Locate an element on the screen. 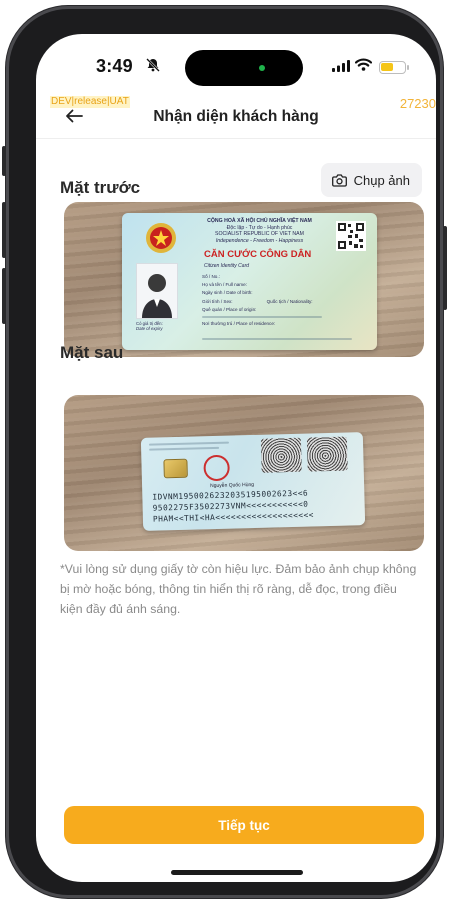 Image resolution: width=449 pixels, height=902 pixels. chip-icon is located at coordinates (175, 468).